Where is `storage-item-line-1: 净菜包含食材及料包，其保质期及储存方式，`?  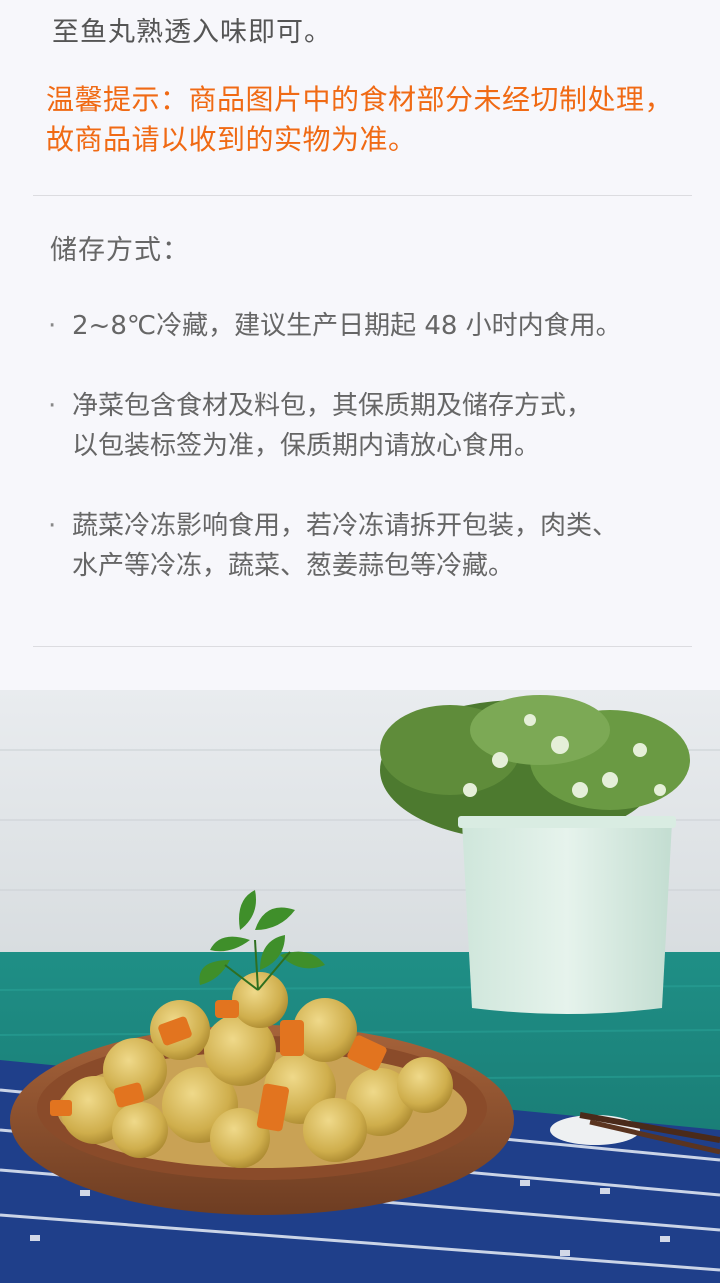 storage-item-line-1: 净菜包含食材及料包，其保质期及储存方式， is located at coordinates (332, 406).